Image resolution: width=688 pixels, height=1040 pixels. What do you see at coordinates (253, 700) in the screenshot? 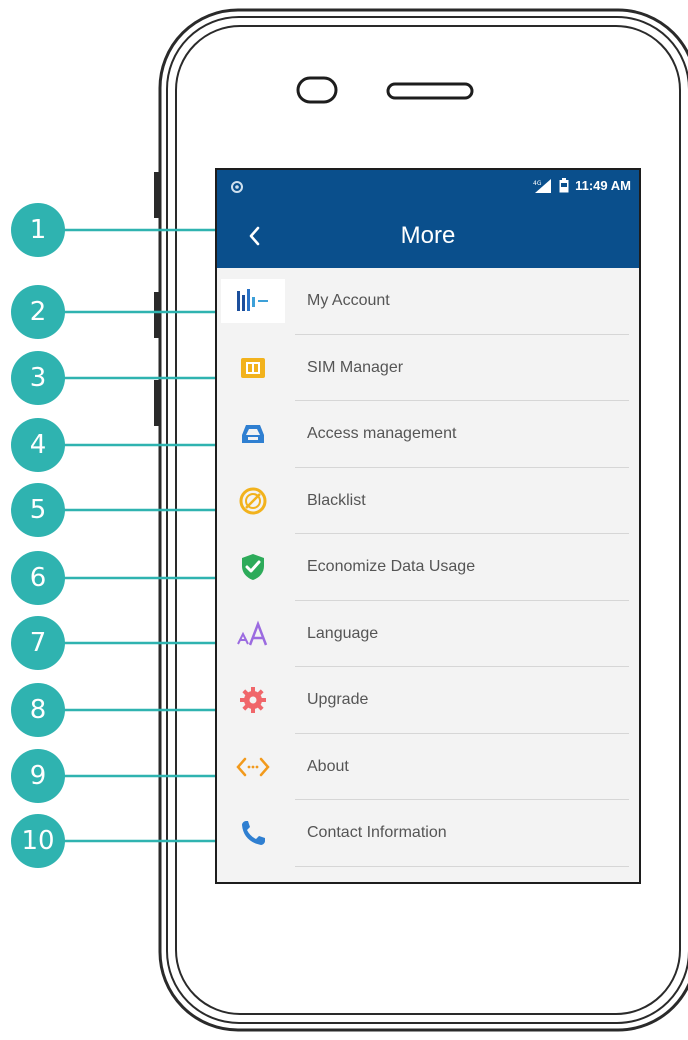
I see `gear-icon` at bounding box center [253, 700].